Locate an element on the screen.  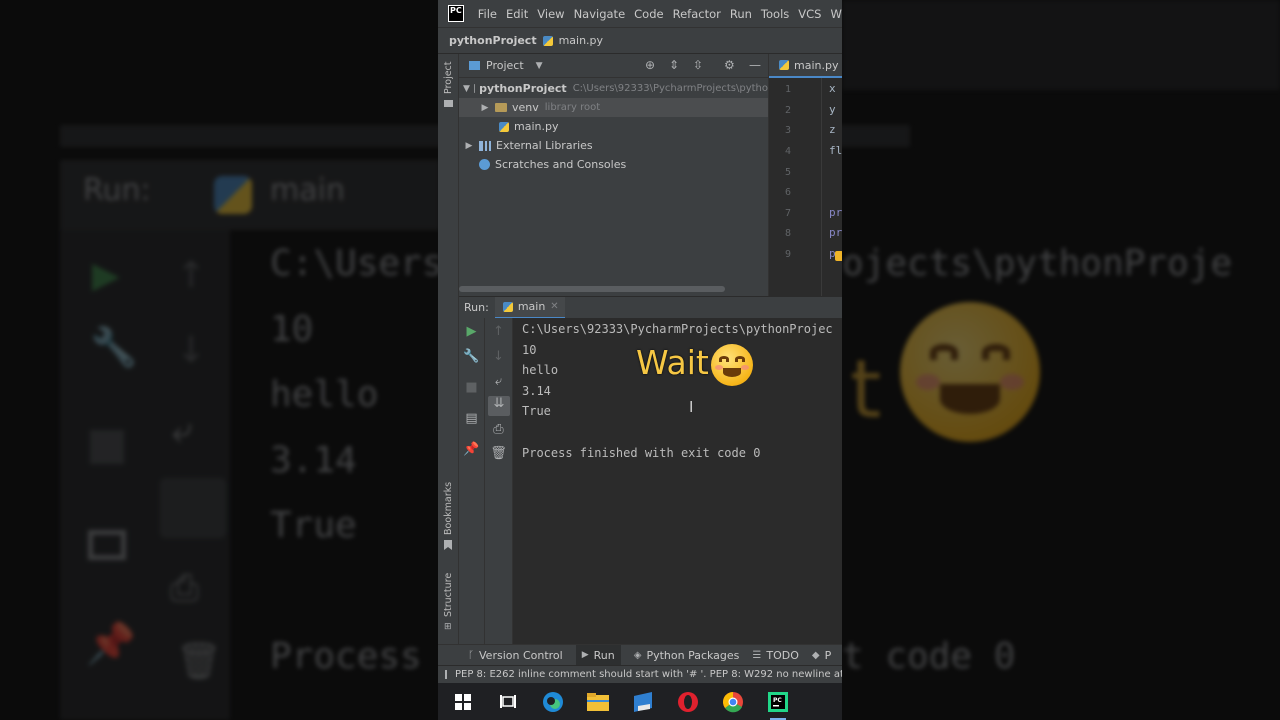
task-view-icon is located at coordinates (508, 702).